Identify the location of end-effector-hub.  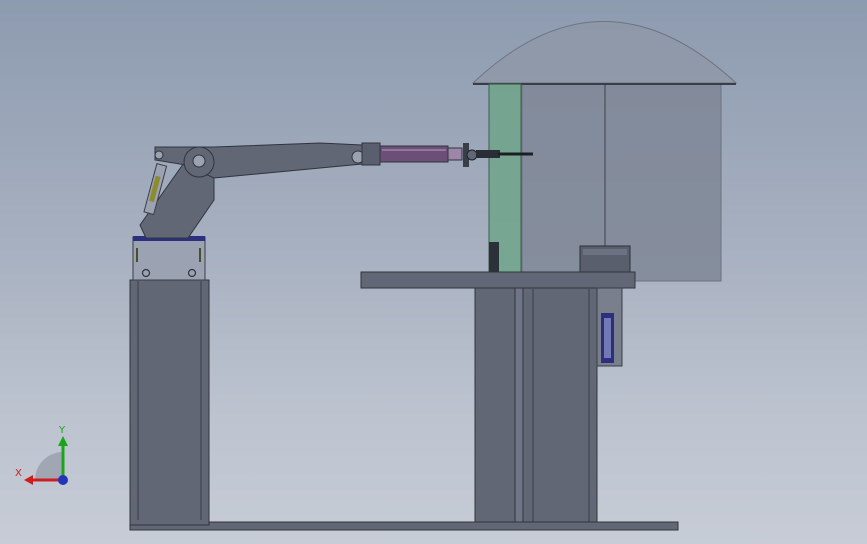
(472, 155).